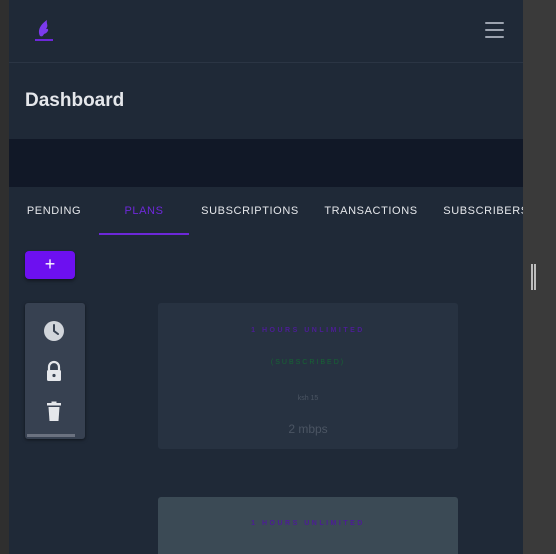 The height and width of the screenshot is (554, 556). I want to click on tab-pending: PENDING, so click(54, 211).